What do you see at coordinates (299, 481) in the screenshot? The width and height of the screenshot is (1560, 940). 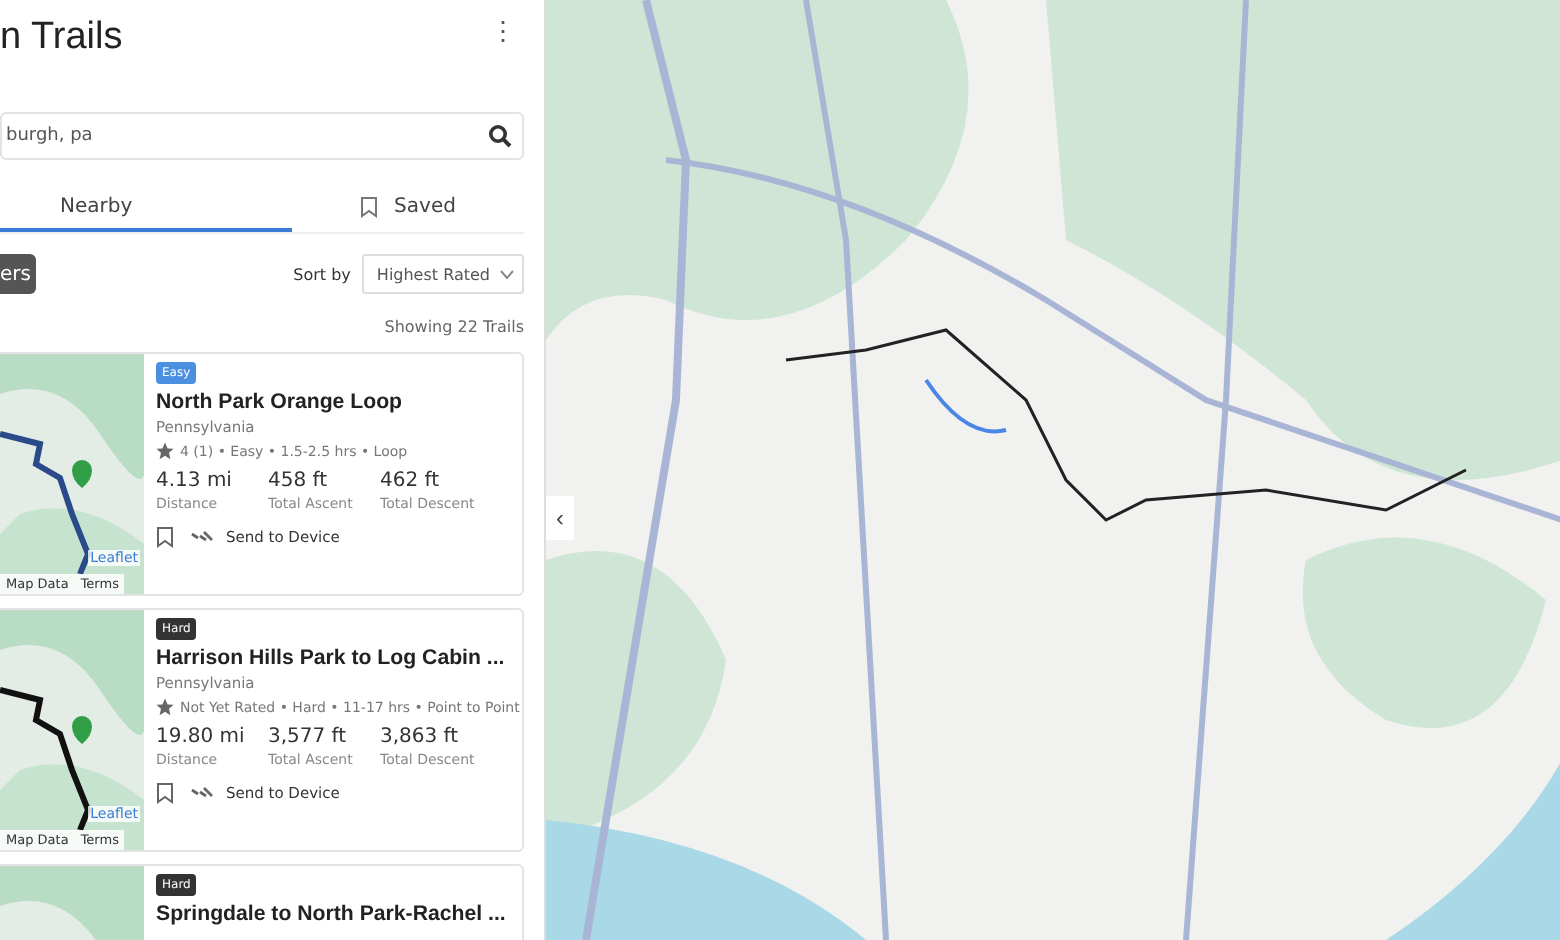 I see `stat-value: 458 ft` at bounding box center [299, 481].